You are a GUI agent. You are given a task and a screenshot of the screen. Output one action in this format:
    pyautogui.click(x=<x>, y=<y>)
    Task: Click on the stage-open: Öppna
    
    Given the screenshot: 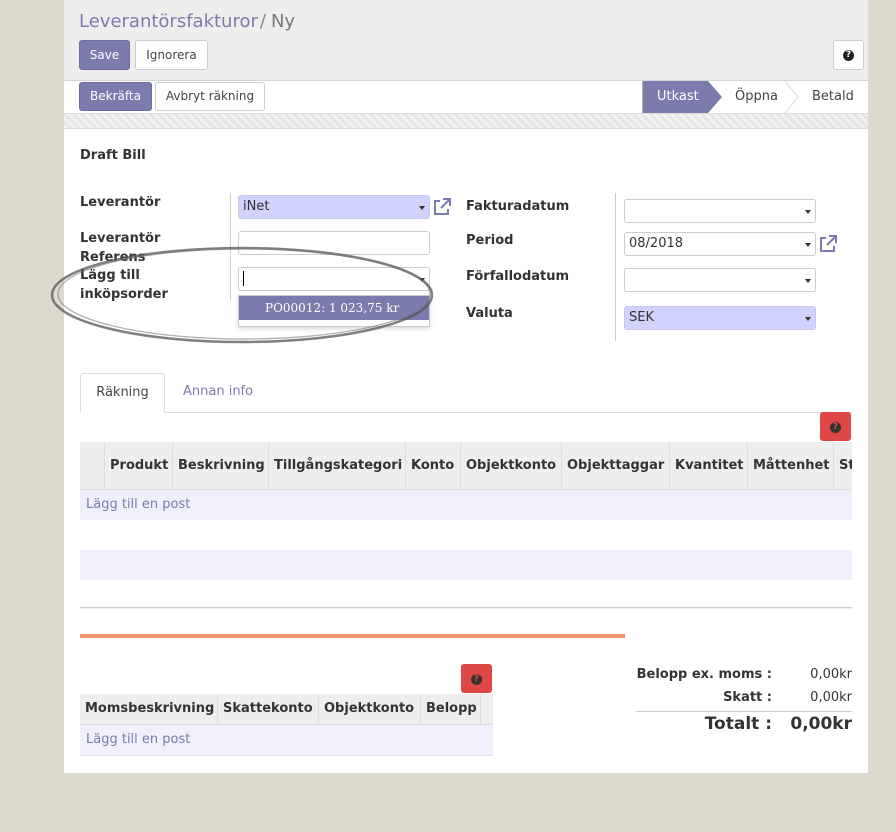 What is the action you would take?
    pyautogui.click(x=756, y=97)
    